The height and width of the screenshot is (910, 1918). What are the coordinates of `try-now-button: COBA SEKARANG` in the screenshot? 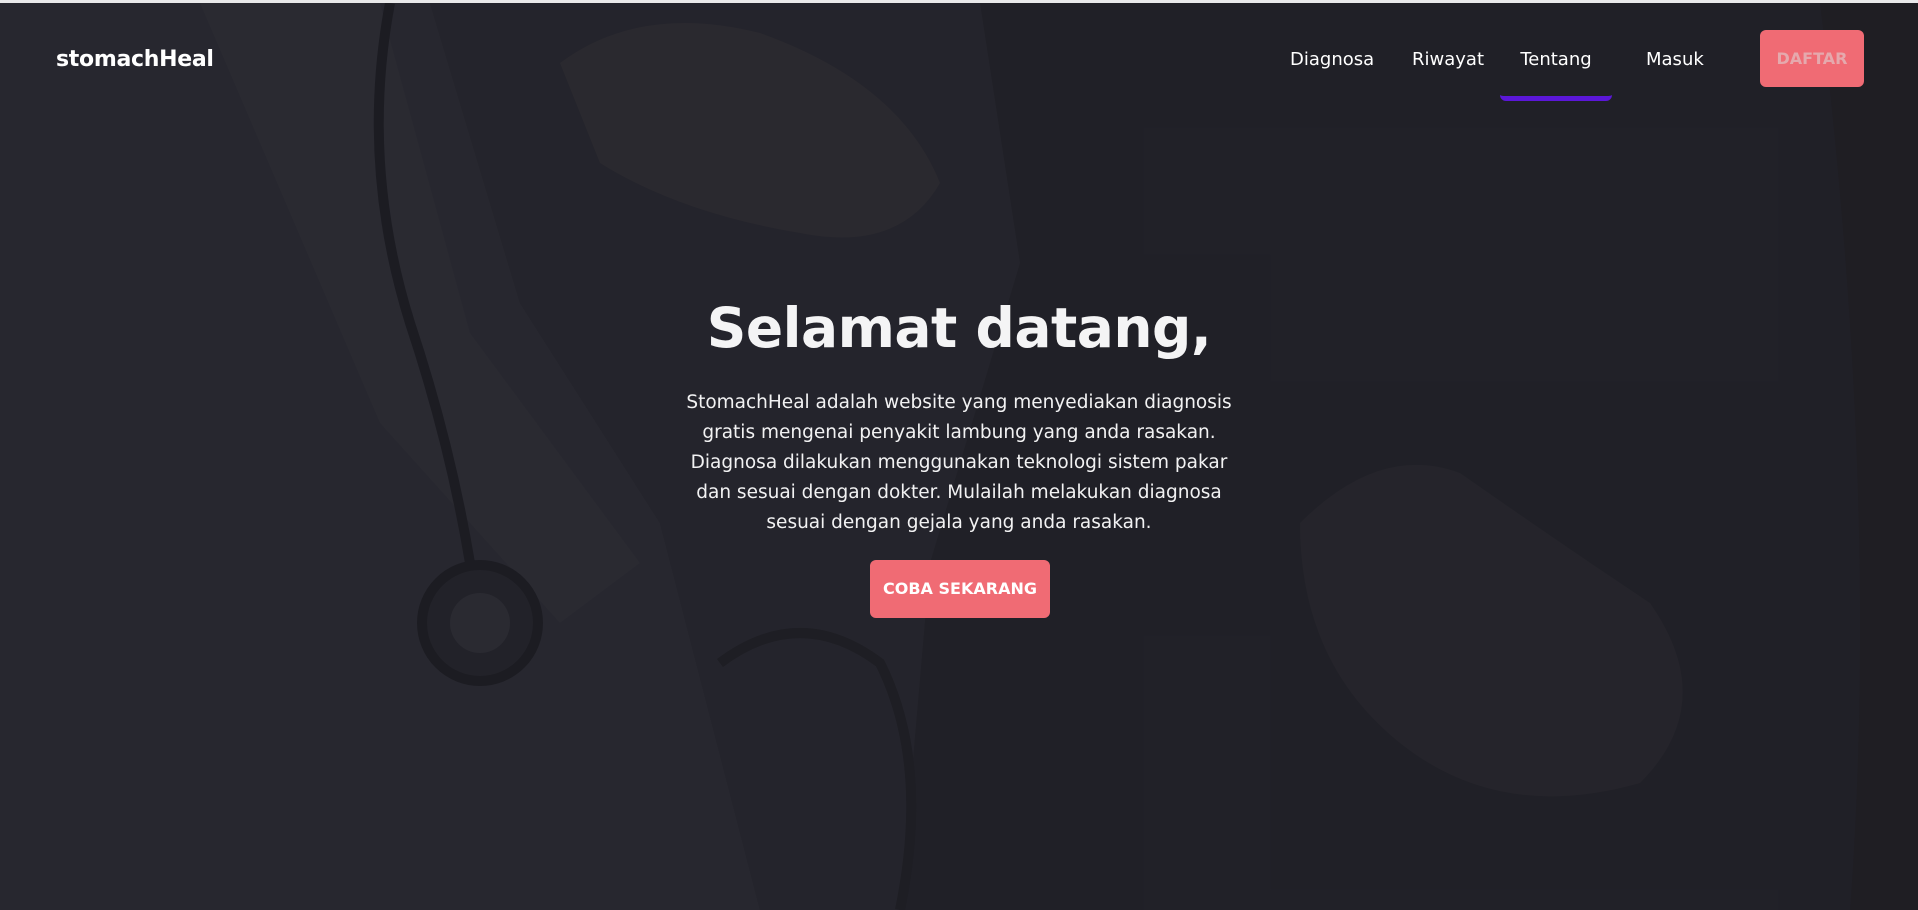 It's located at (960, 589).